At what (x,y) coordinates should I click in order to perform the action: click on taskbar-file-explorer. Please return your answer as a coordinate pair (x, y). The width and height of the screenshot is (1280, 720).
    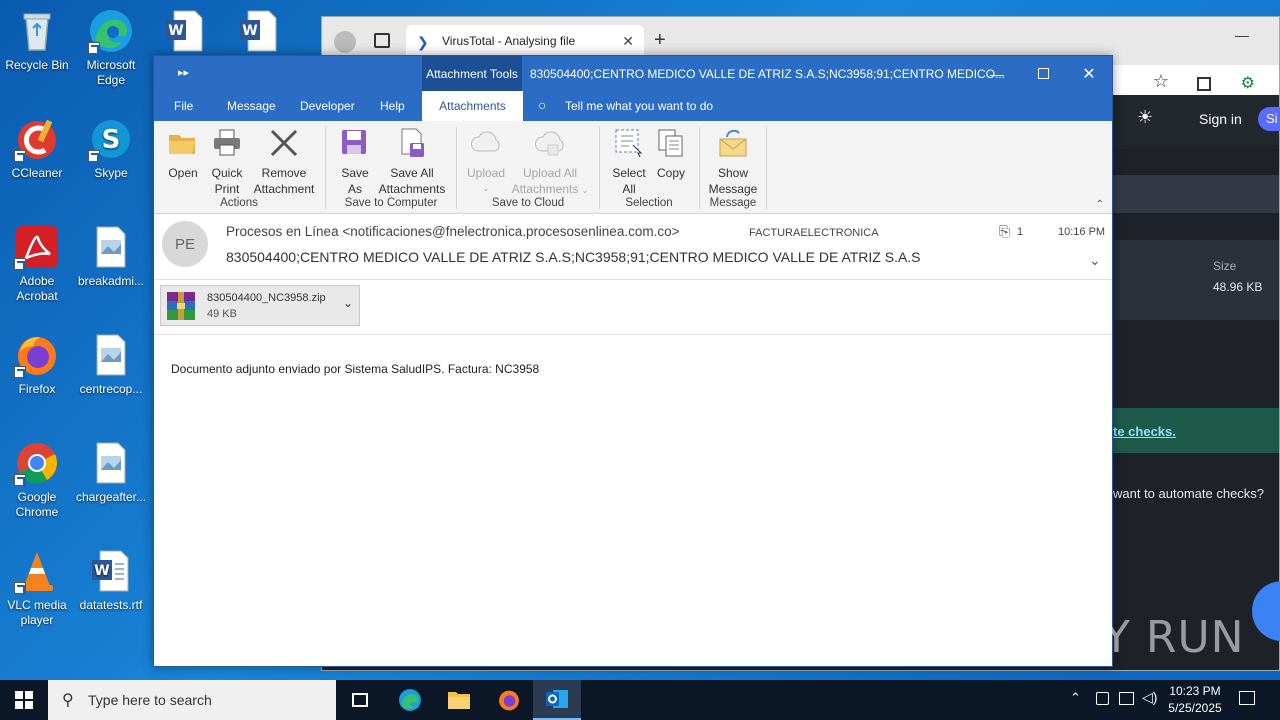
    Looking at the image, I should click on (459, 700).